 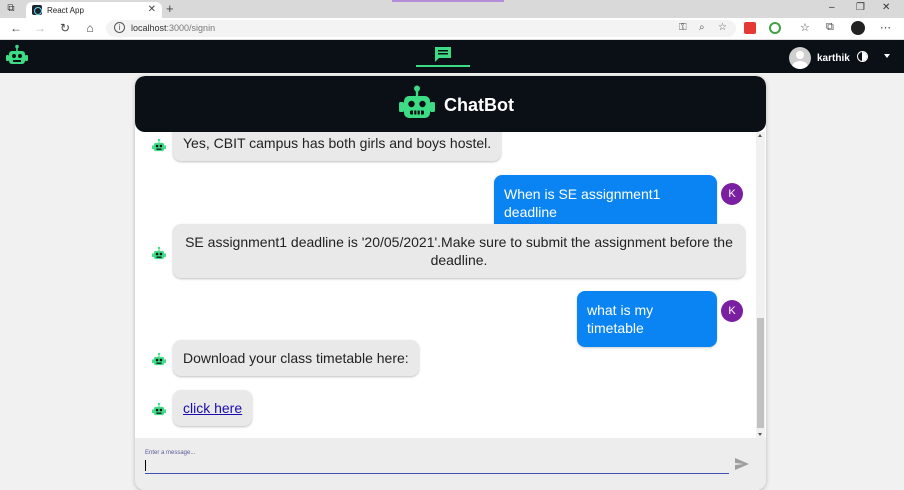 I want to click on scroll-down-icon, so click(x=760, y=434).